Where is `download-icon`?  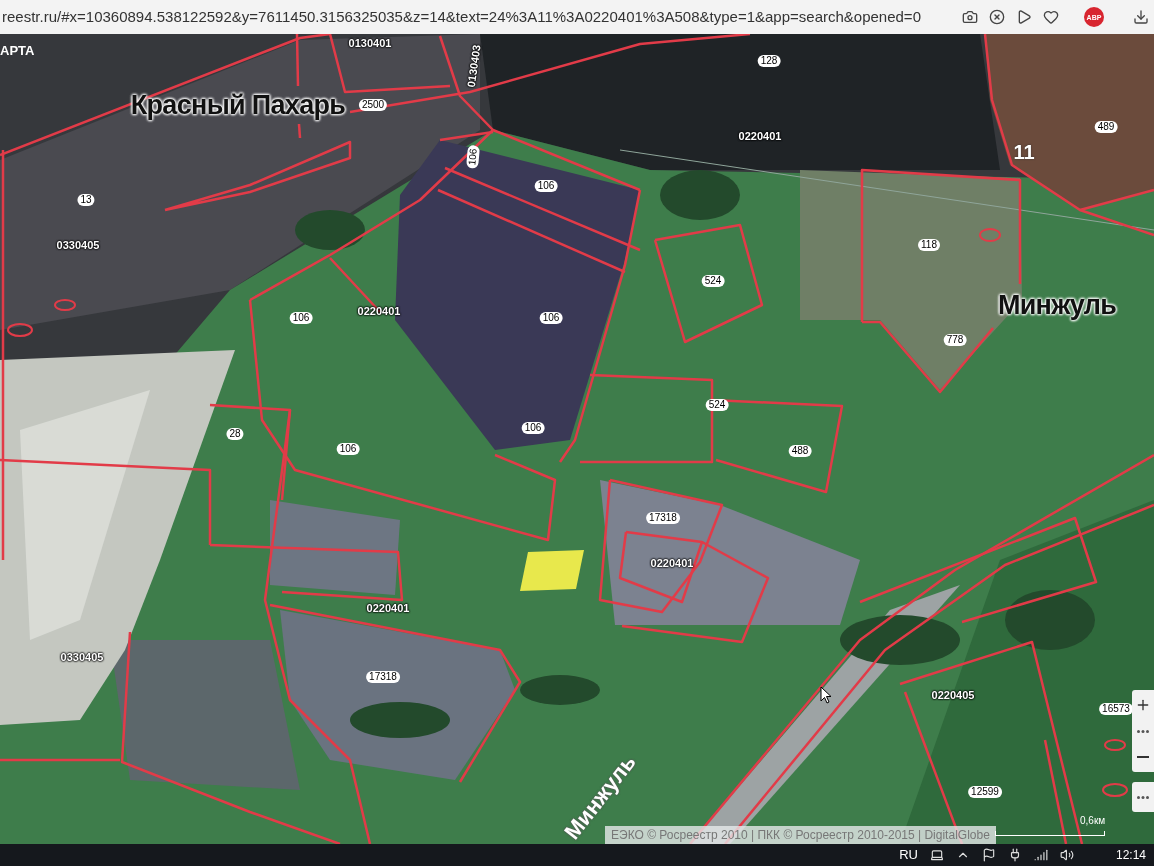
download-icon is located at coordinates (1141, 17).